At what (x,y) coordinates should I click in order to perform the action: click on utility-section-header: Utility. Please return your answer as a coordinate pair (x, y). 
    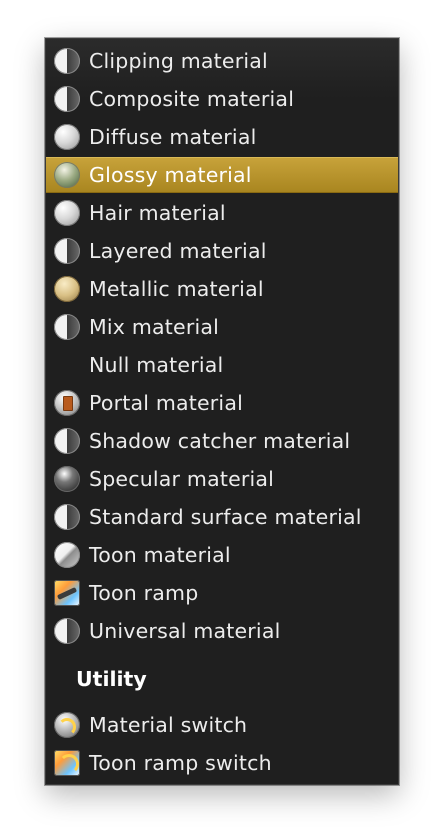
    Looking at the image, I should click on (111, 679).